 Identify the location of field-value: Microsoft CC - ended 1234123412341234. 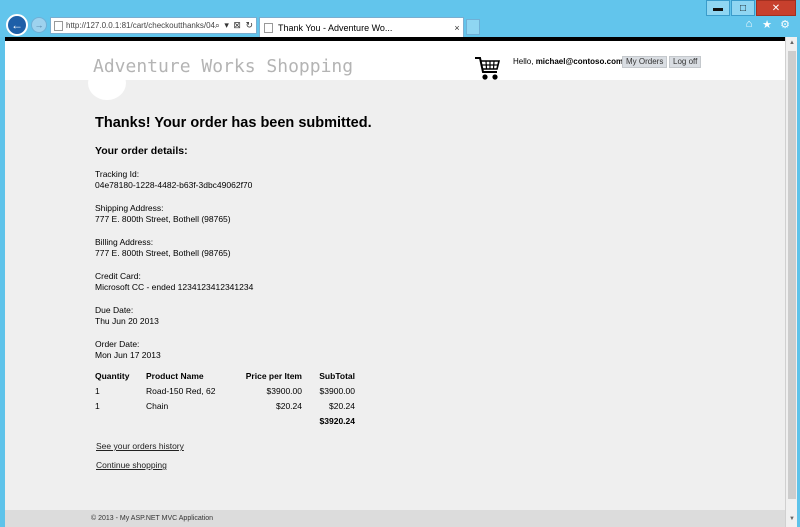
(174, 287).